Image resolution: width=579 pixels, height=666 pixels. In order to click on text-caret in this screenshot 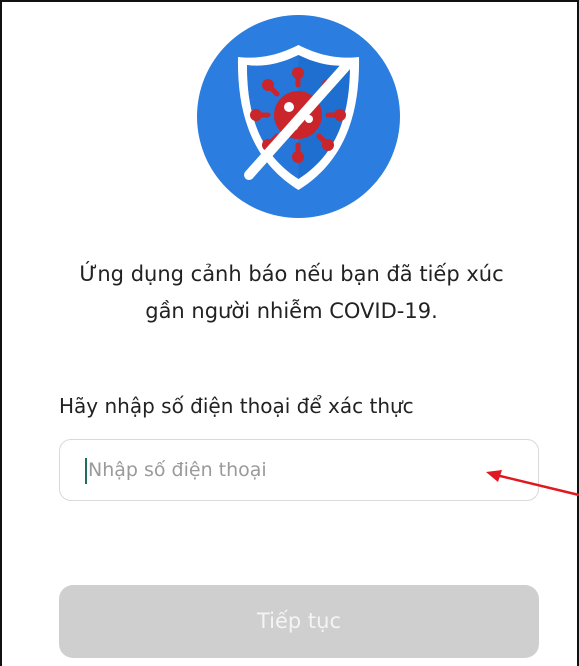, I will do `click(86, 471)`.